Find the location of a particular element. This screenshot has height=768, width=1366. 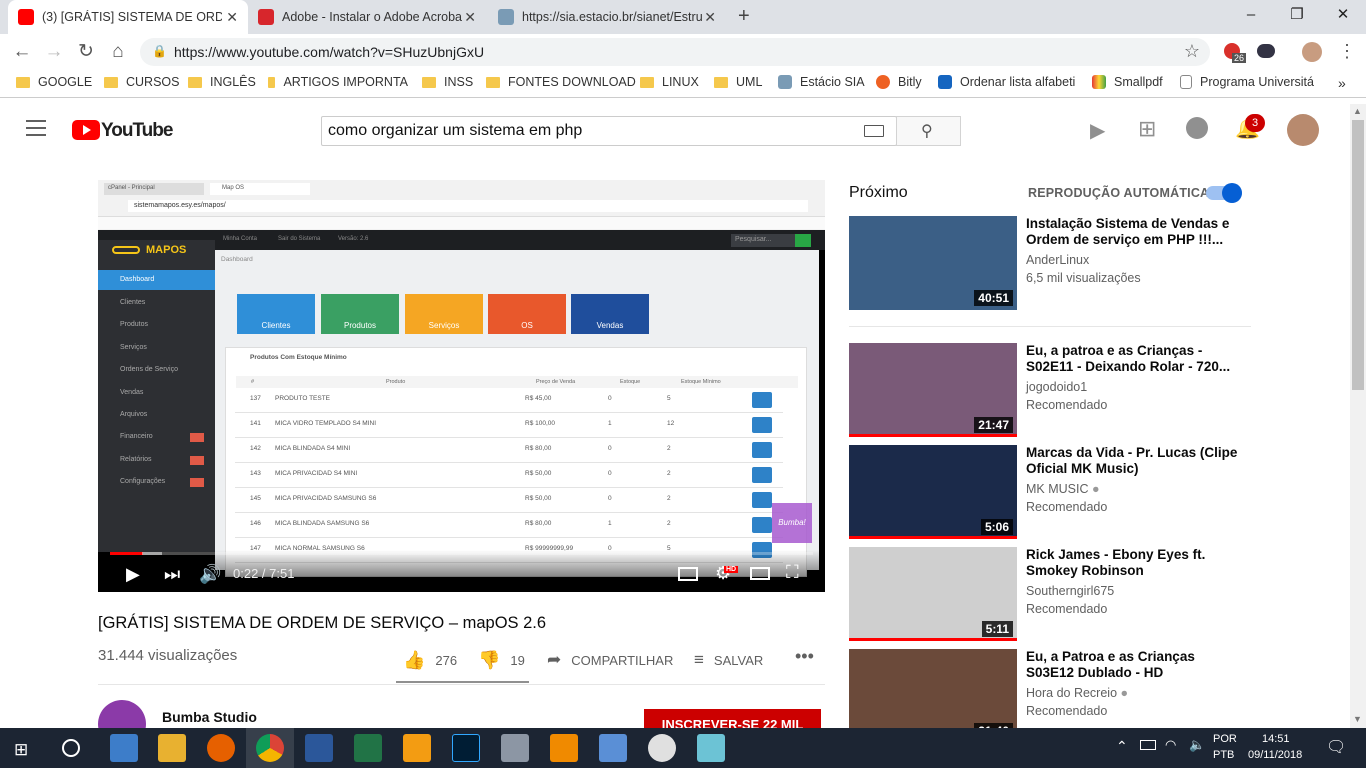

action-center-icon: 🗨 is located at coordinates (1336, 747).